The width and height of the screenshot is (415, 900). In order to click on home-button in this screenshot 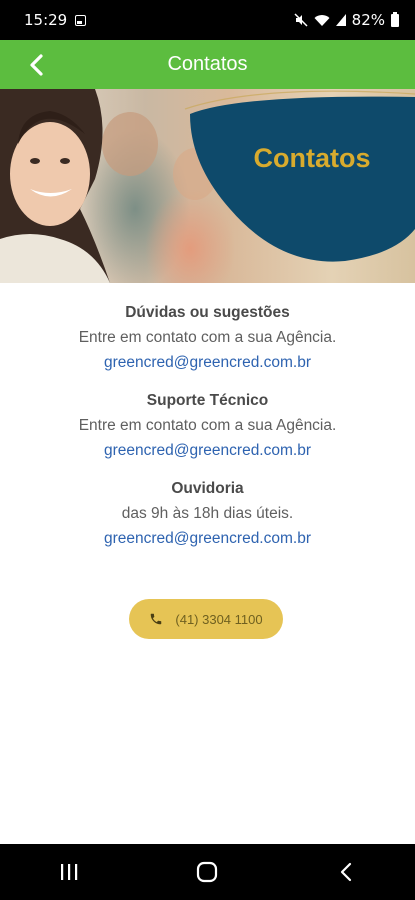, I will do `click(207, 872)`.